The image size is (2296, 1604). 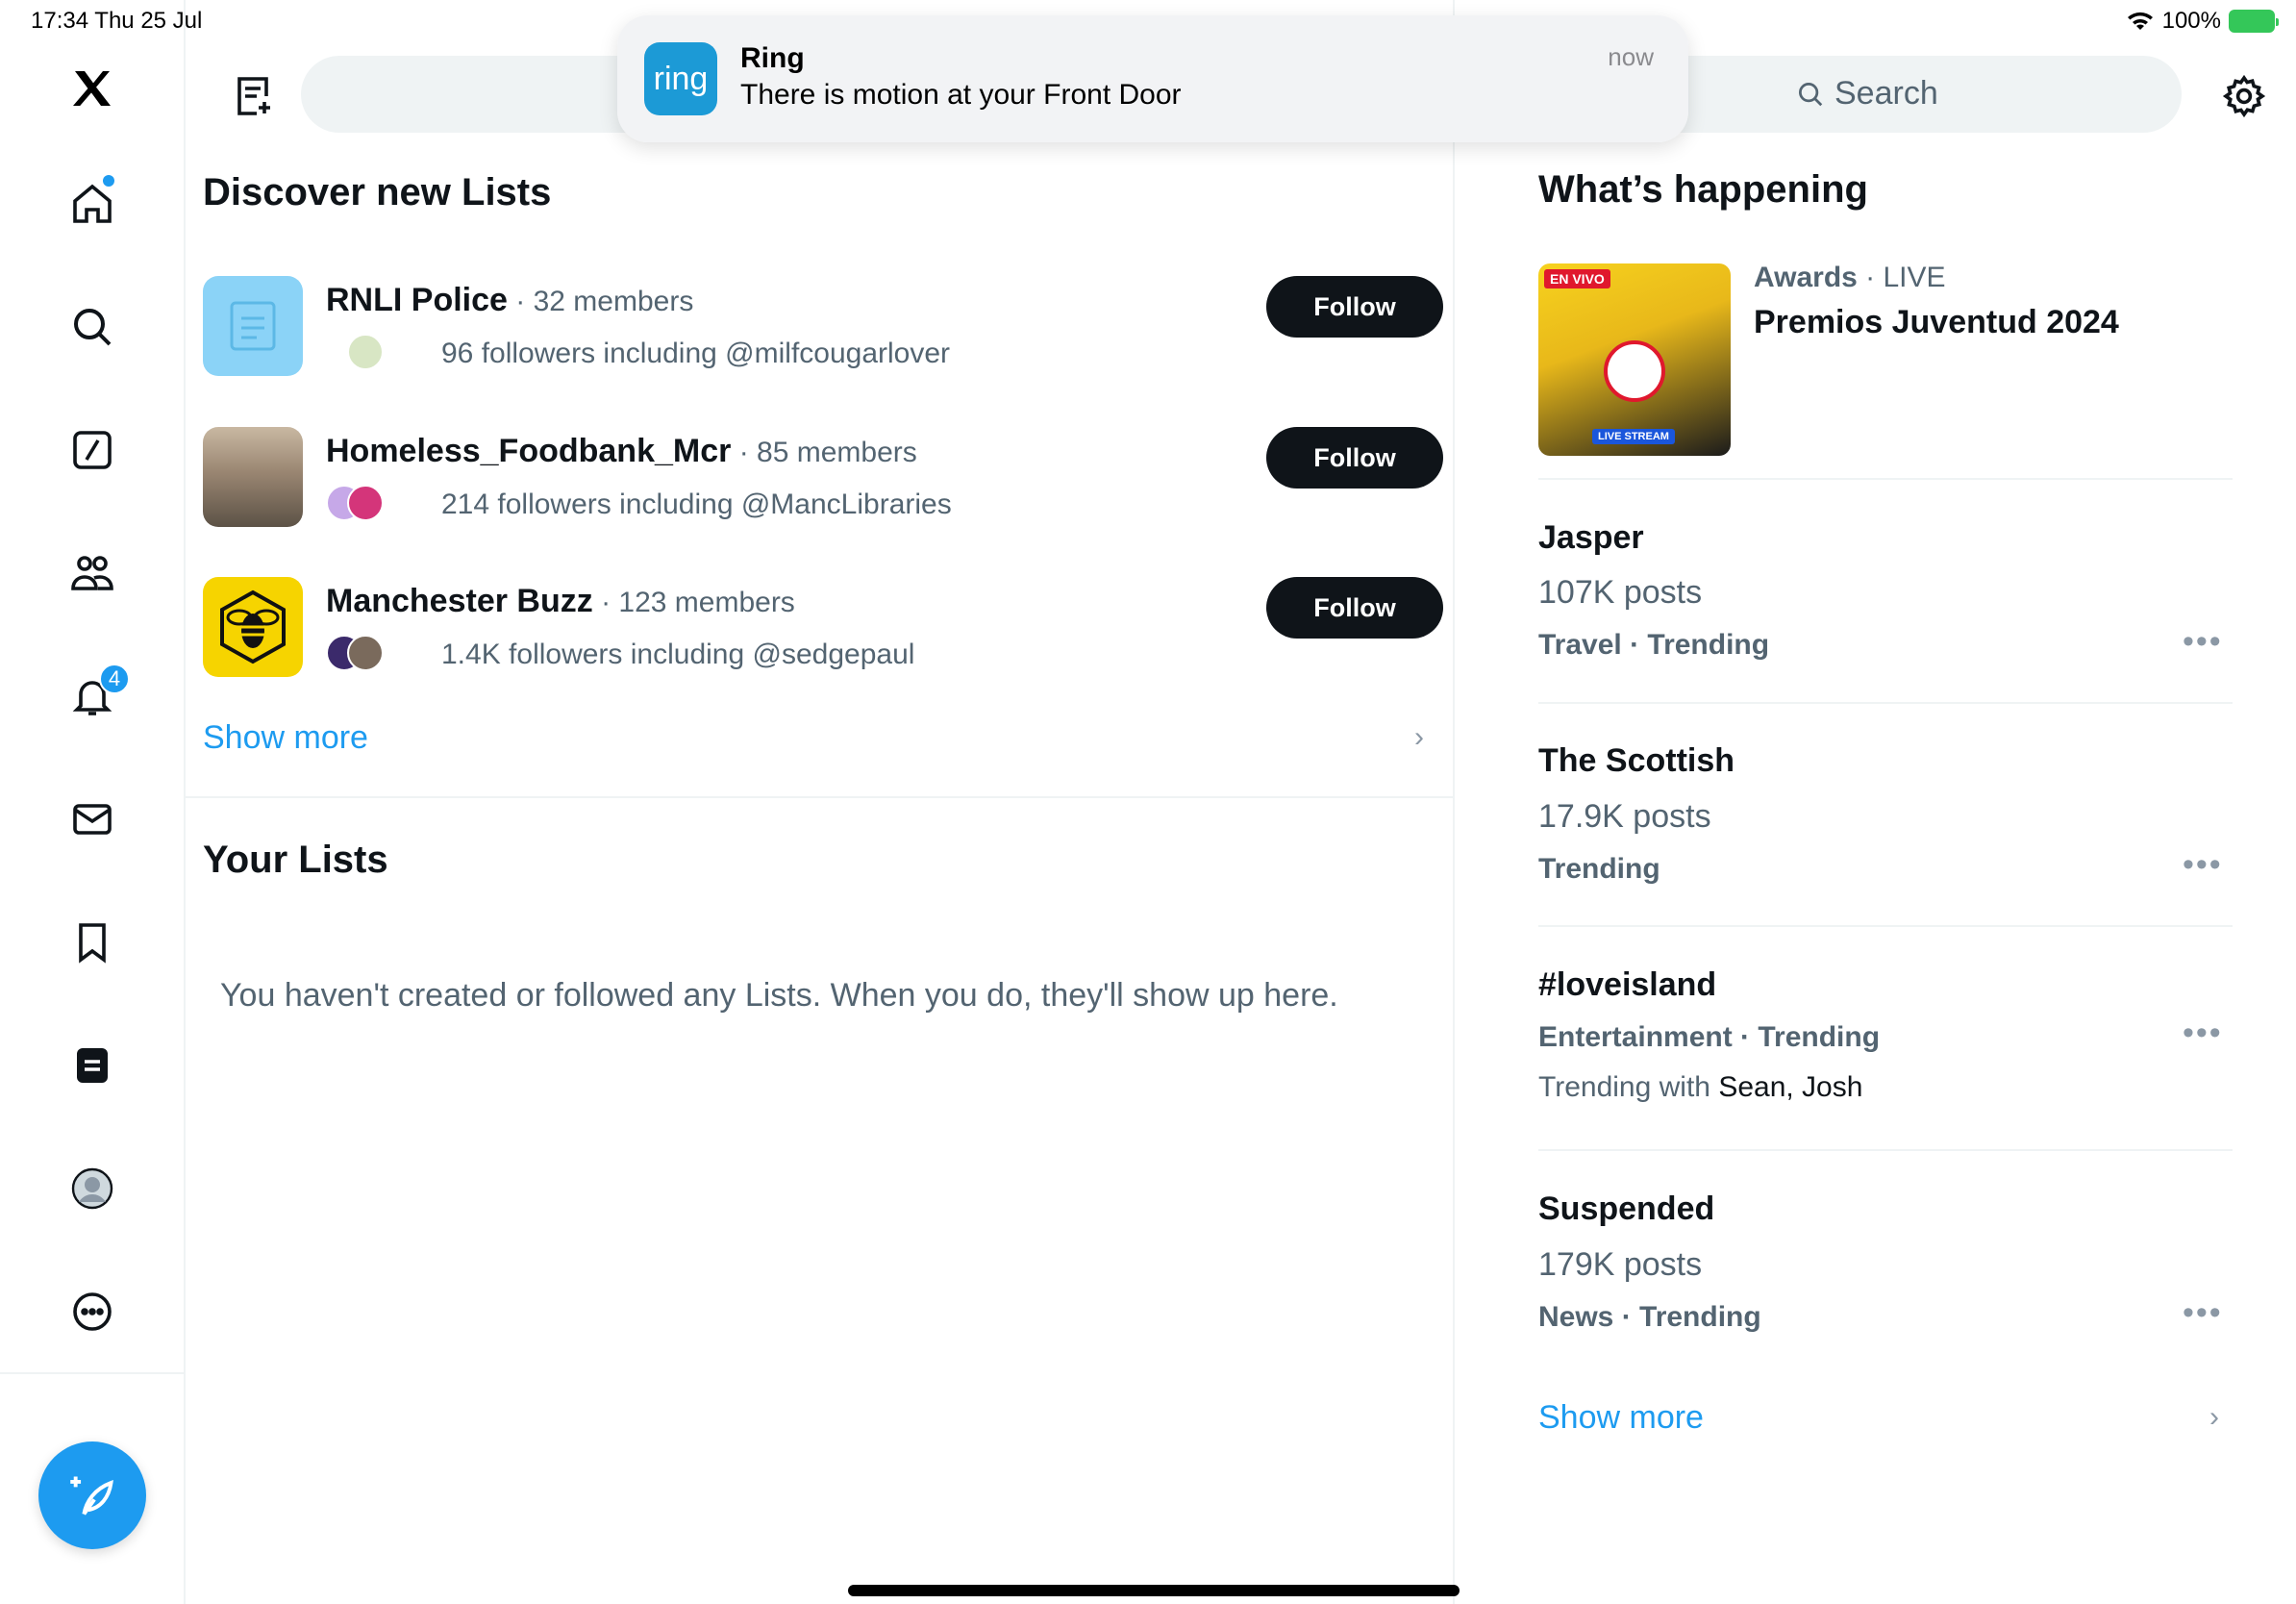 What do you see at coordinates (2244, 96) in the screenshot?
I see `settings-gear-icon` at bounding box center [2244, 96].